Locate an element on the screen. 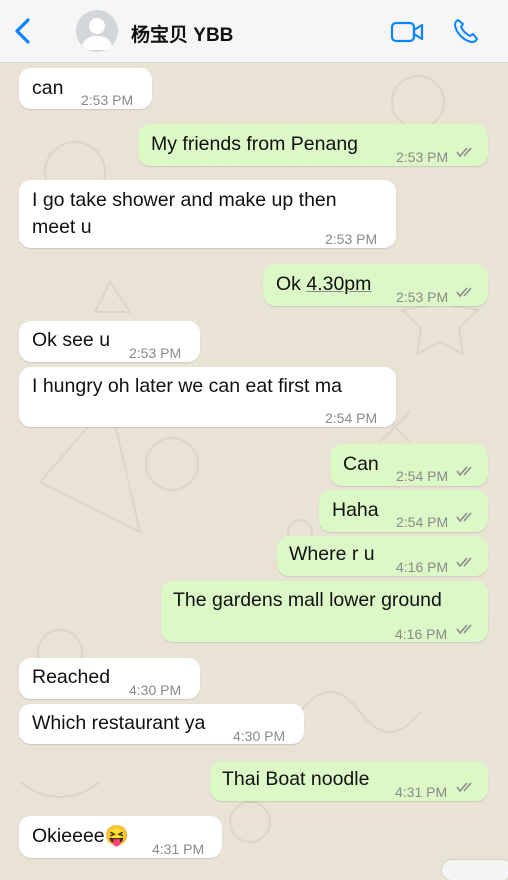 This screenshot has width=508, height=880. message-text: Okieeee😝 is located at coordinates (80, 836).